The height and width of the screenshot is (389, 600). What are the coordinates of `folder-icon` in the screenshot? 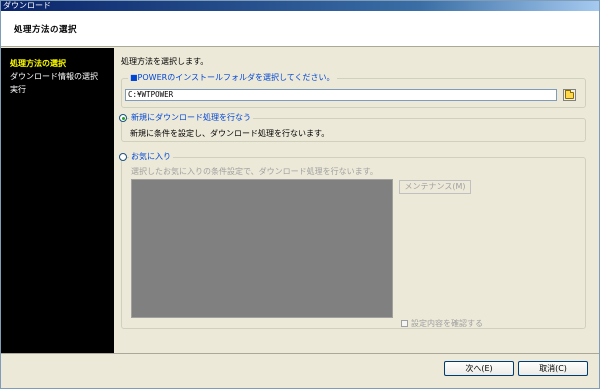 It's located at (569, 94).